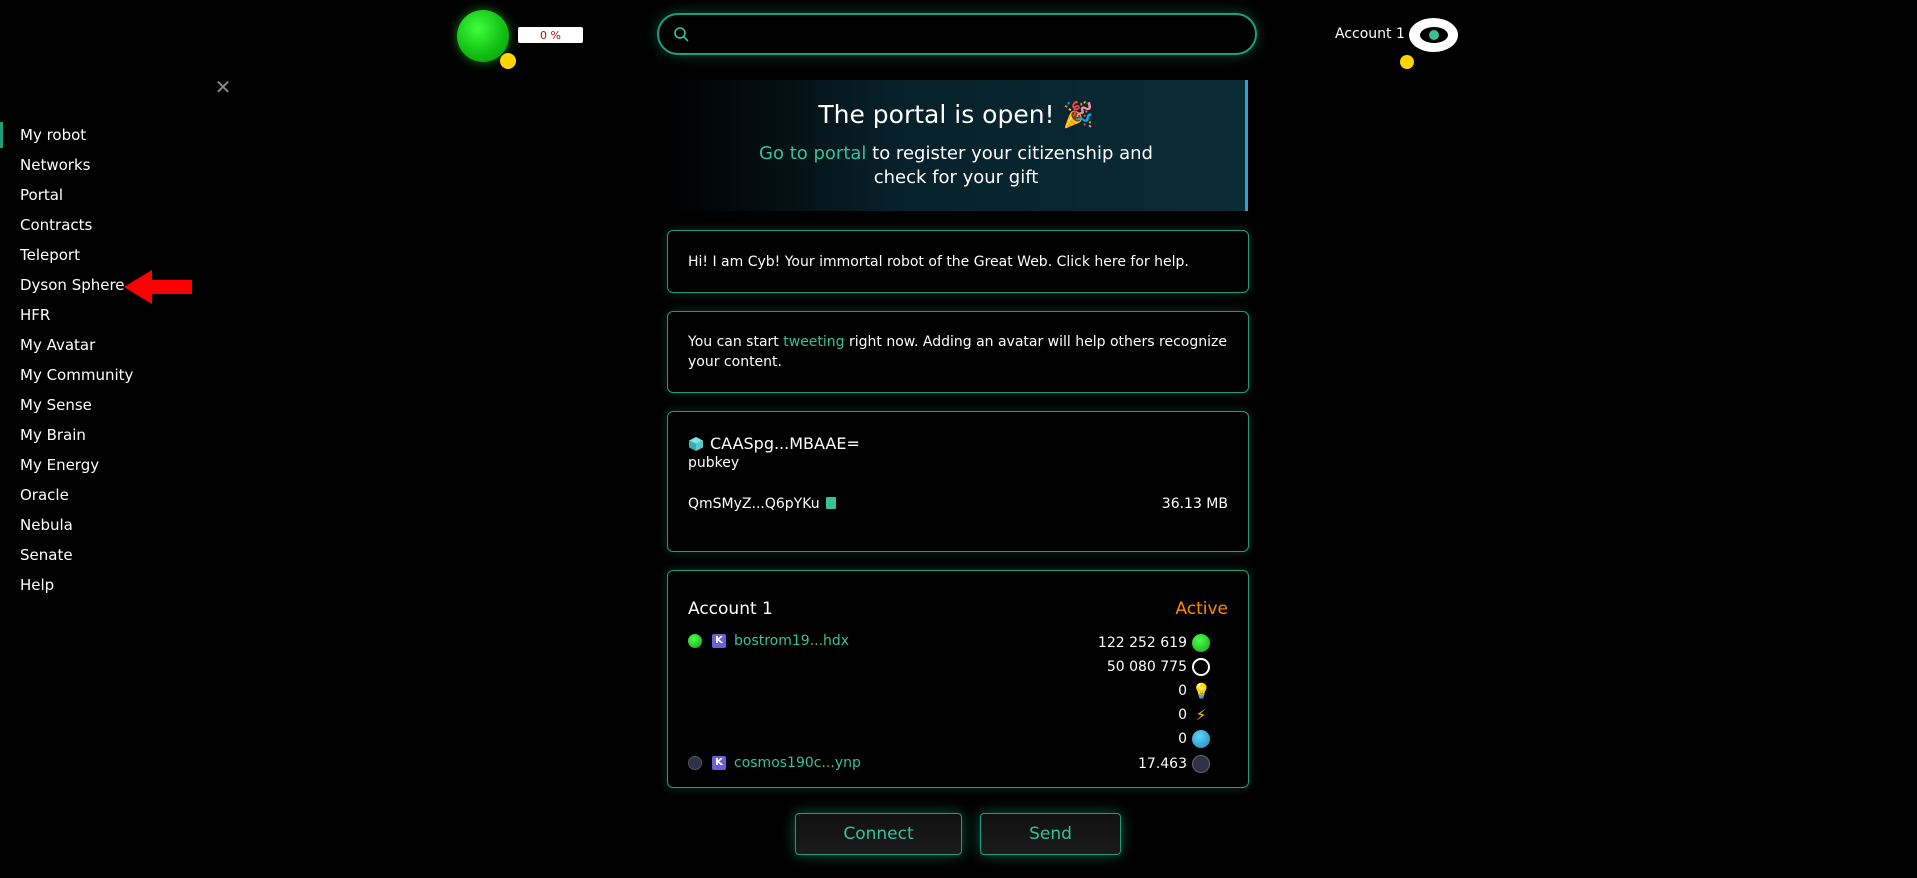 This screenshot has height=878, width=1917. What do you see at coordinates (1194, 715) in the screenshot?
I see `balance-row: 0 ⚡` at bounding box center [1194, 715].